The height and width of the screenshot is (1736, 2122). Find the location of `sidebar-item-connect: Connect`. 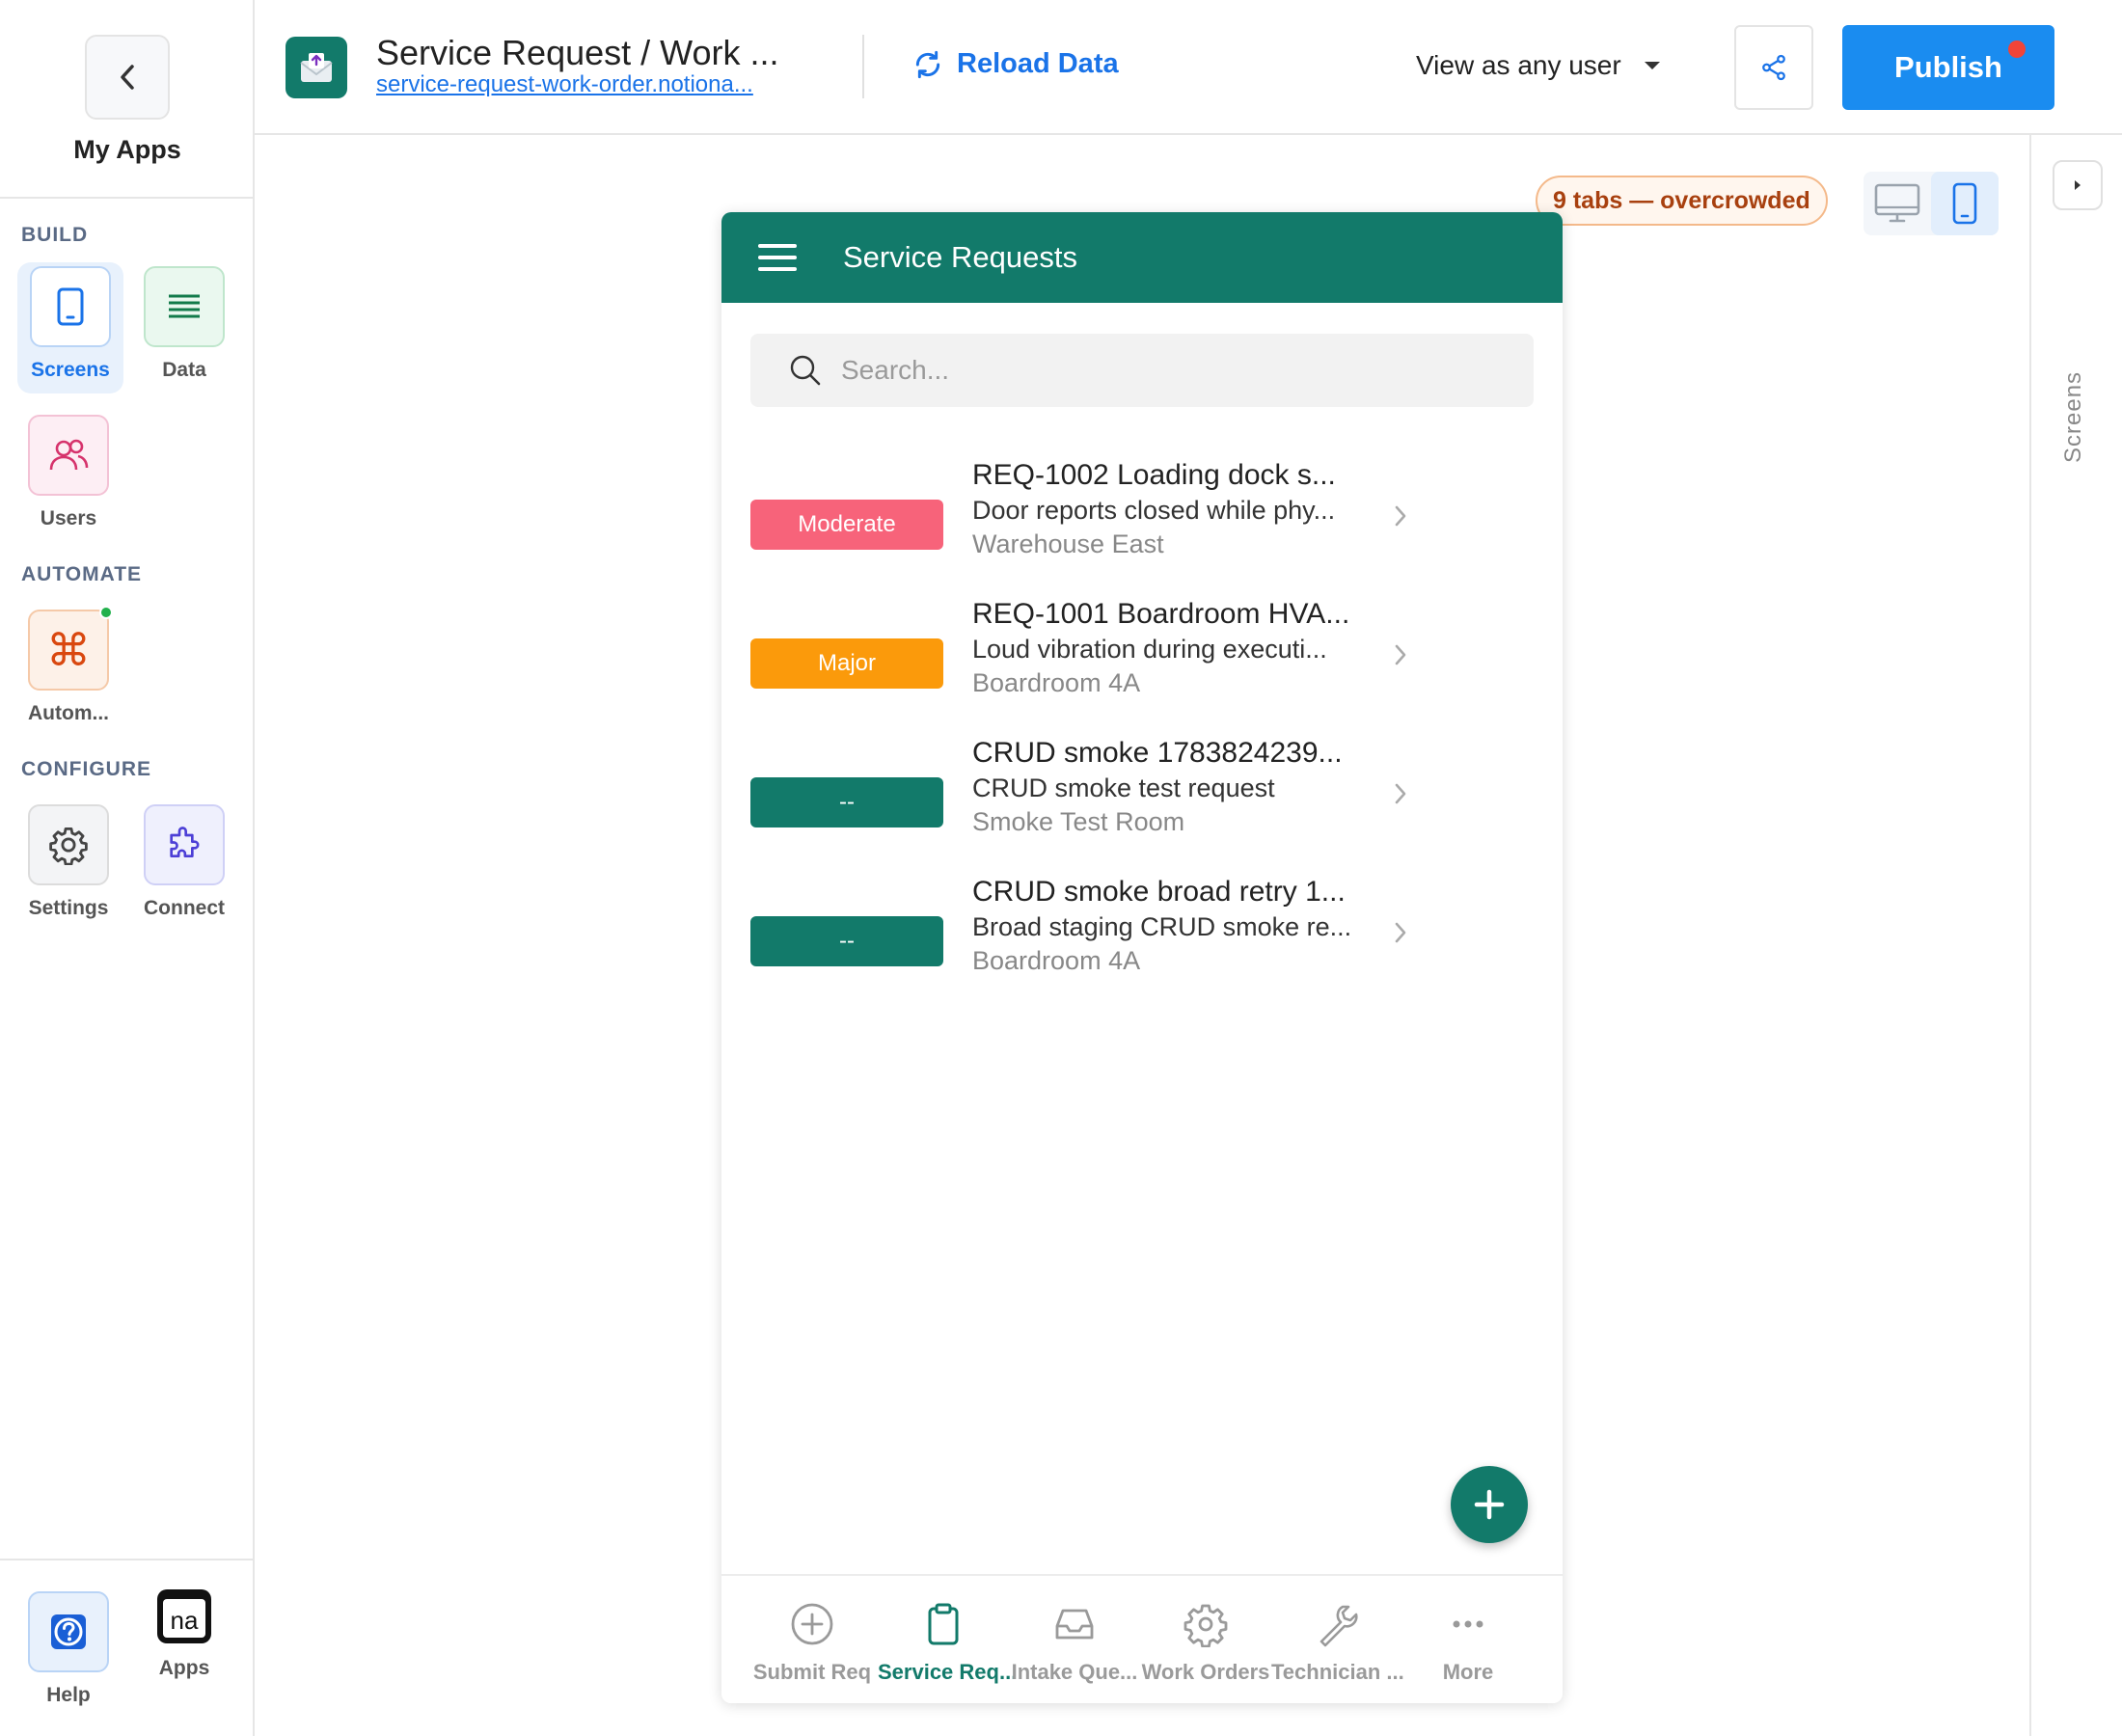

sidebar-item-connect: Connect is located at coordinates (184, 862).